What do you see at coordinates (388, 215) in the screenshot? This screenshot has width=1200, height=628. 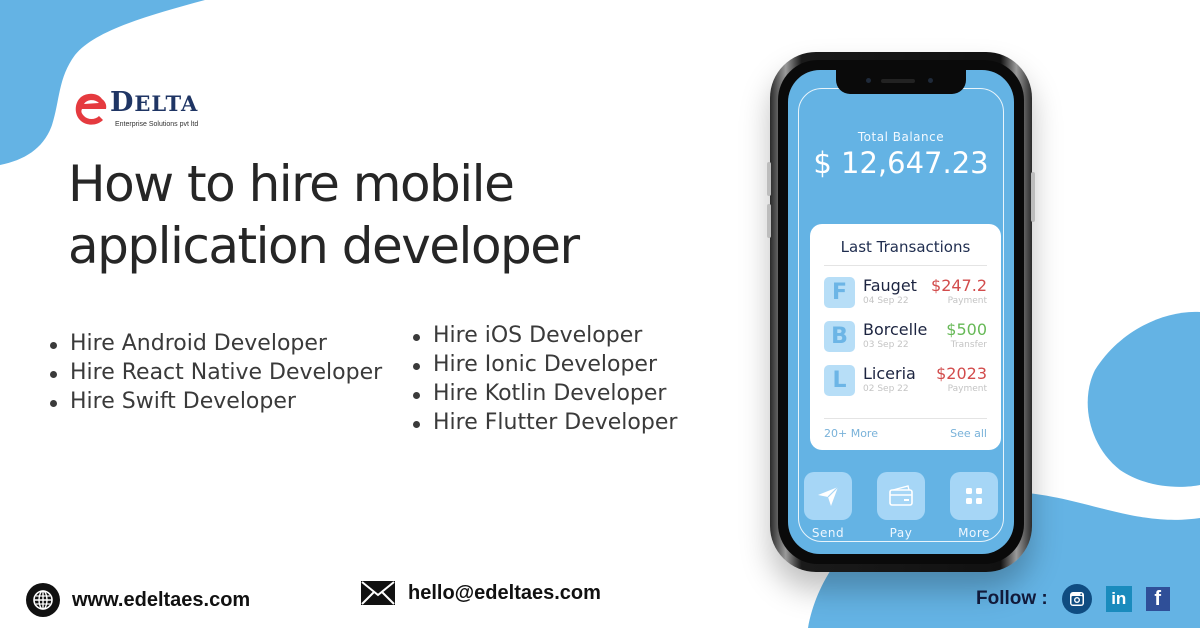 I see `page-title: How to hire mobile application developer` at bounding box center [388, 215].